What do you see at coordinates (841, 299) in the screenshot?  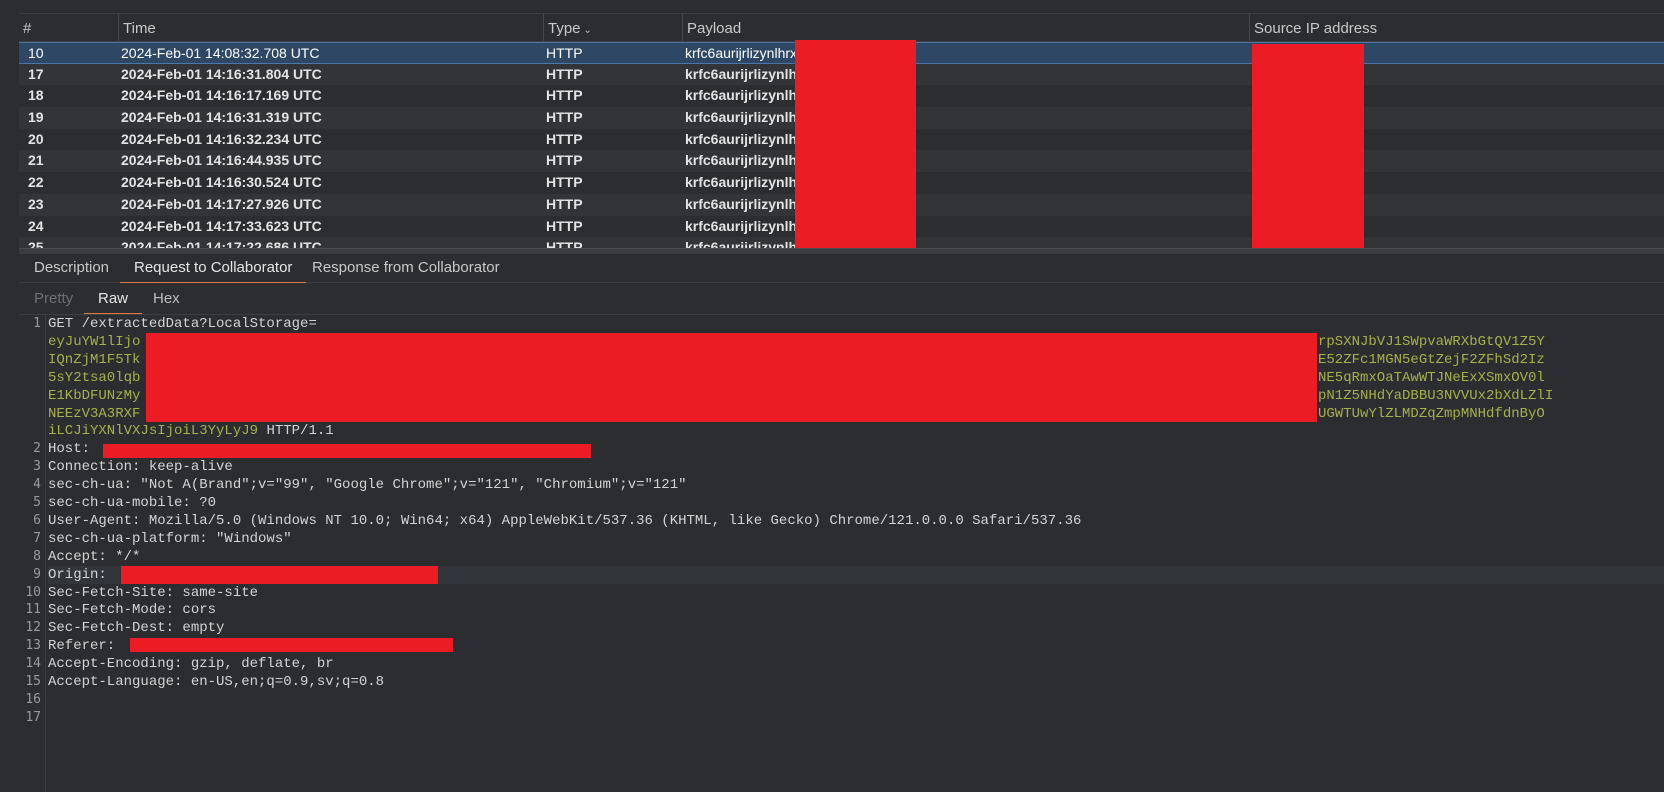 I see `view-mode-tabs: Pretty Raw Hex` at bounding box center [841, 299].